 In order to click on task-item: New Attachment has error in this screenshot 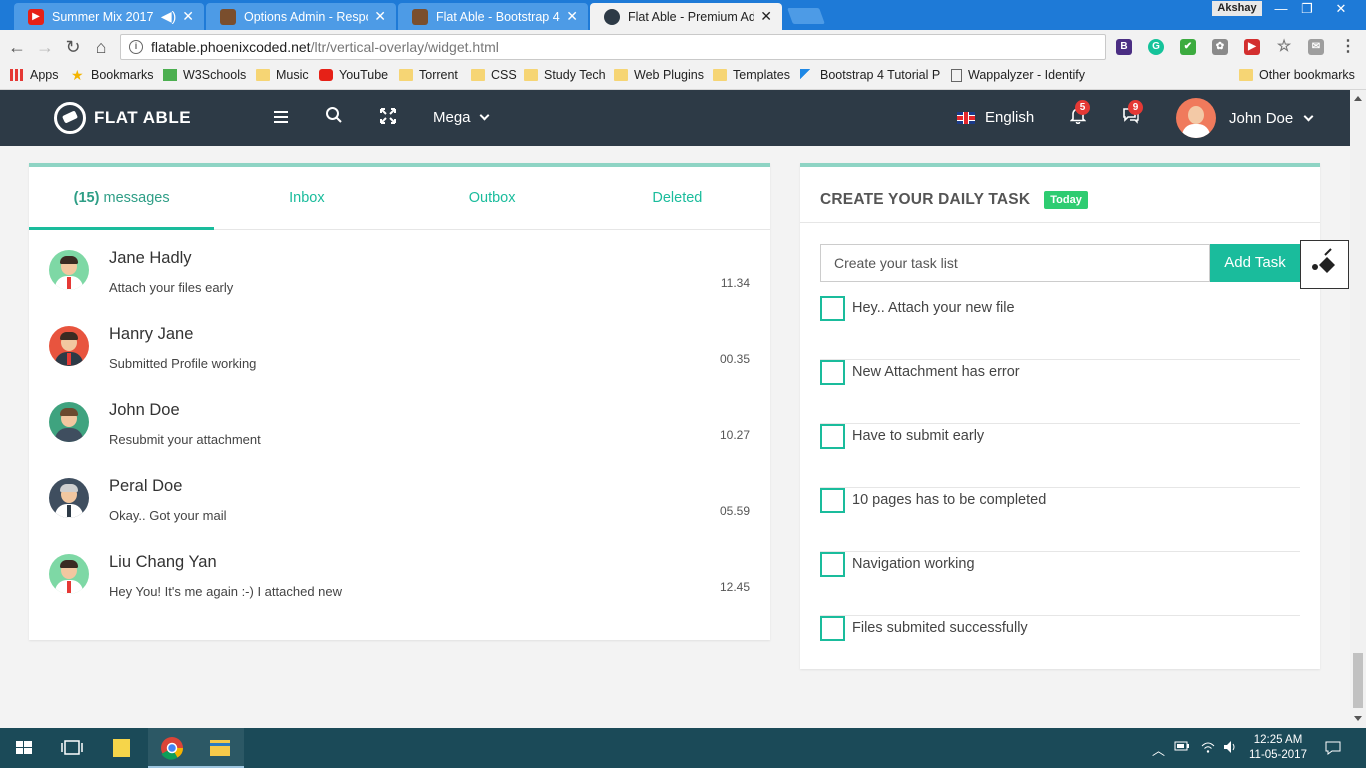, I will do `click(1060, 392)`.